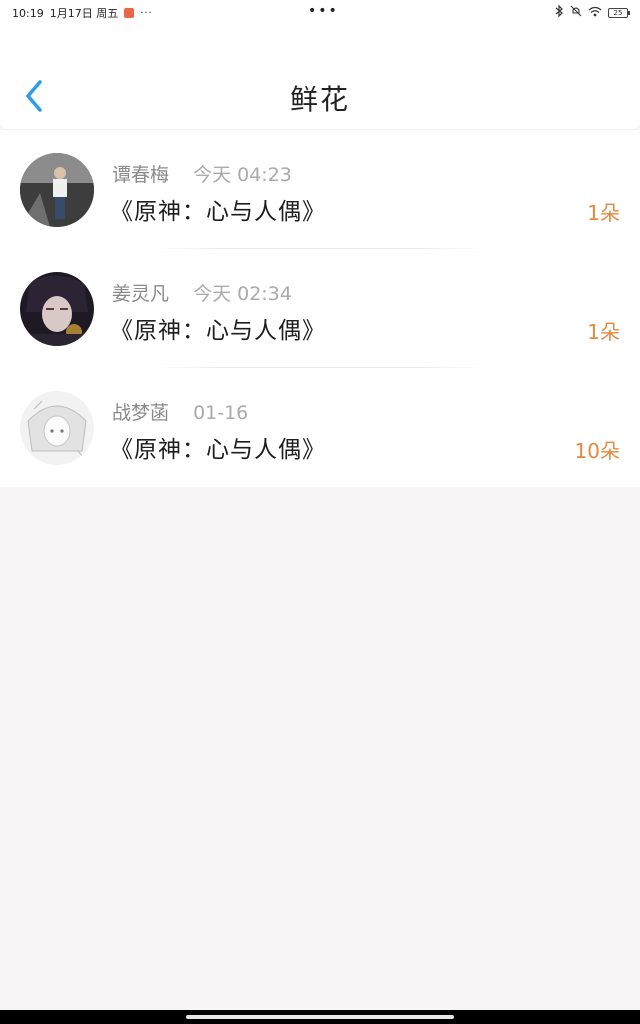 The image size is (640, 1024). What do you see at coordinates (595, 13) in the screenshot?
I see `wifi-icon` at bounding box center [595, 13].